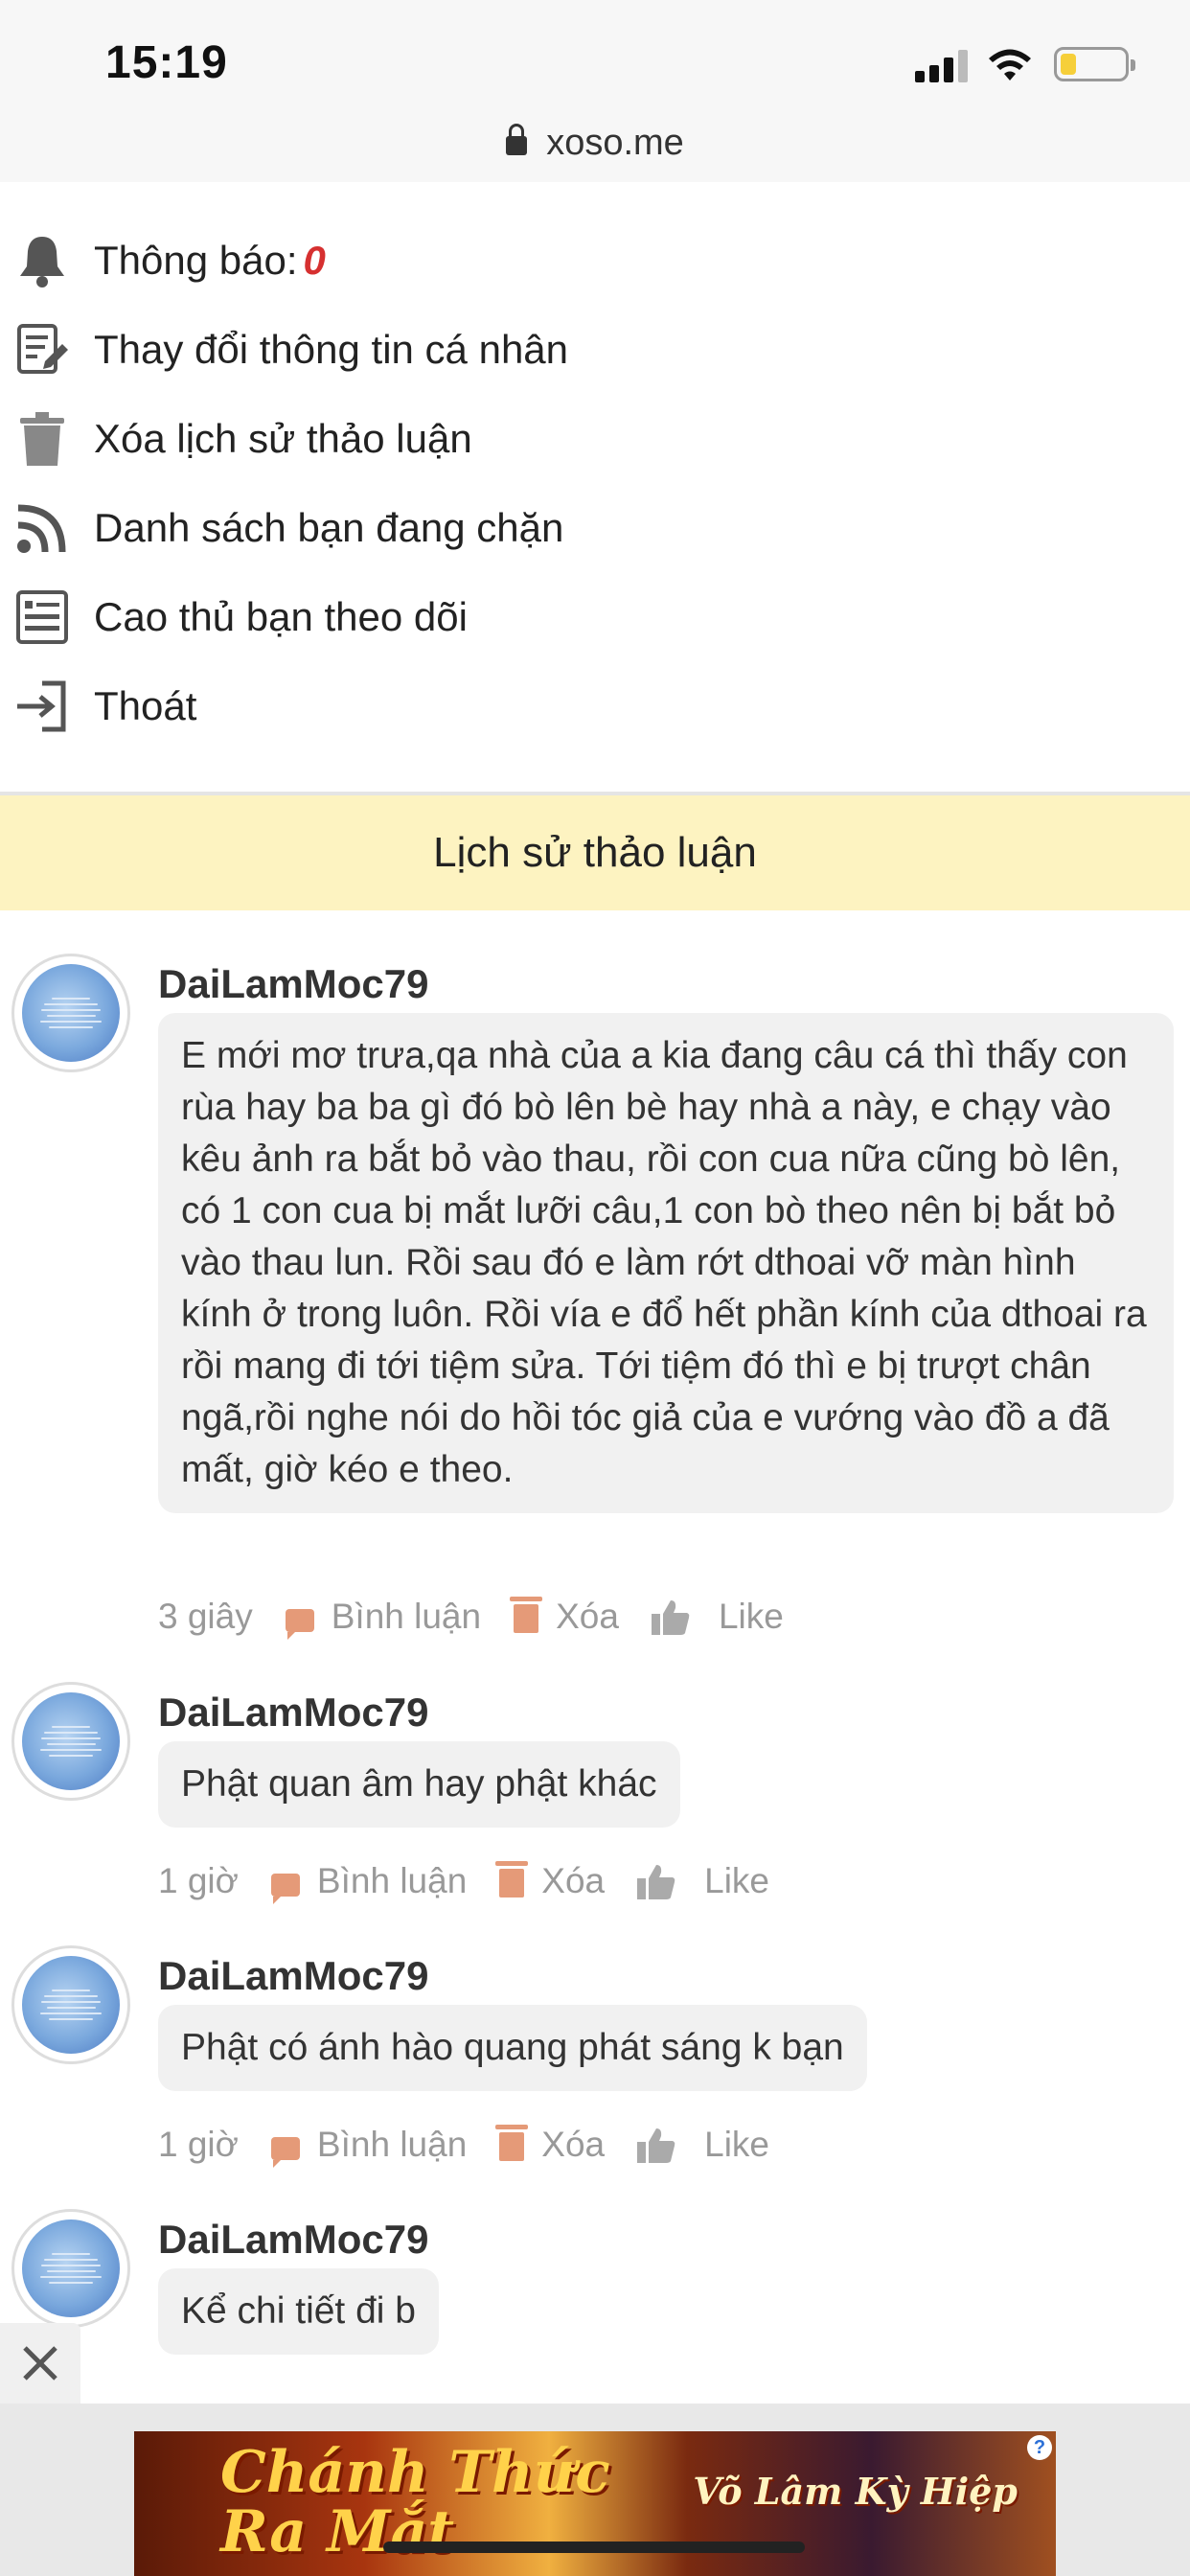 This screenshot has height=2576, width=1190. Describe the element at coordinates (298, 2311) in the screenshot. I see `comment-text: Kể chi tiết đi b` at that location.